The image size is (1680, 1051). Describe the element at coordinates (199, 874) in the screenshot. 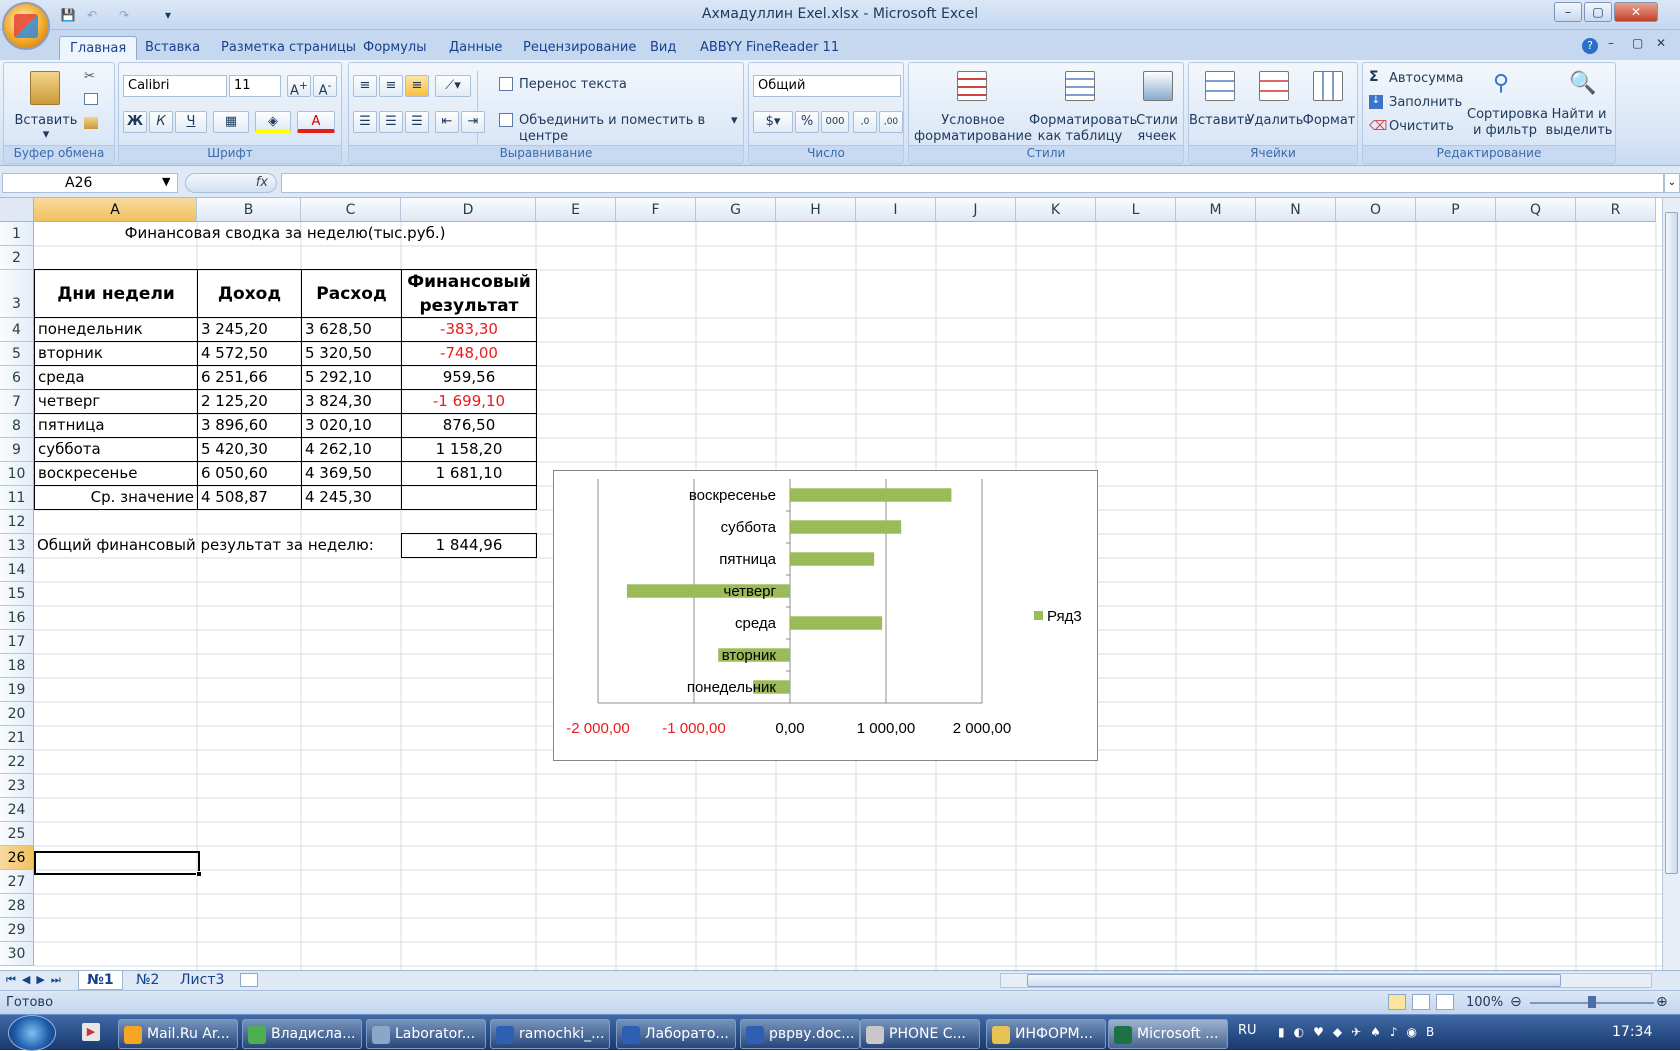

I see `fill-handle` at that location.